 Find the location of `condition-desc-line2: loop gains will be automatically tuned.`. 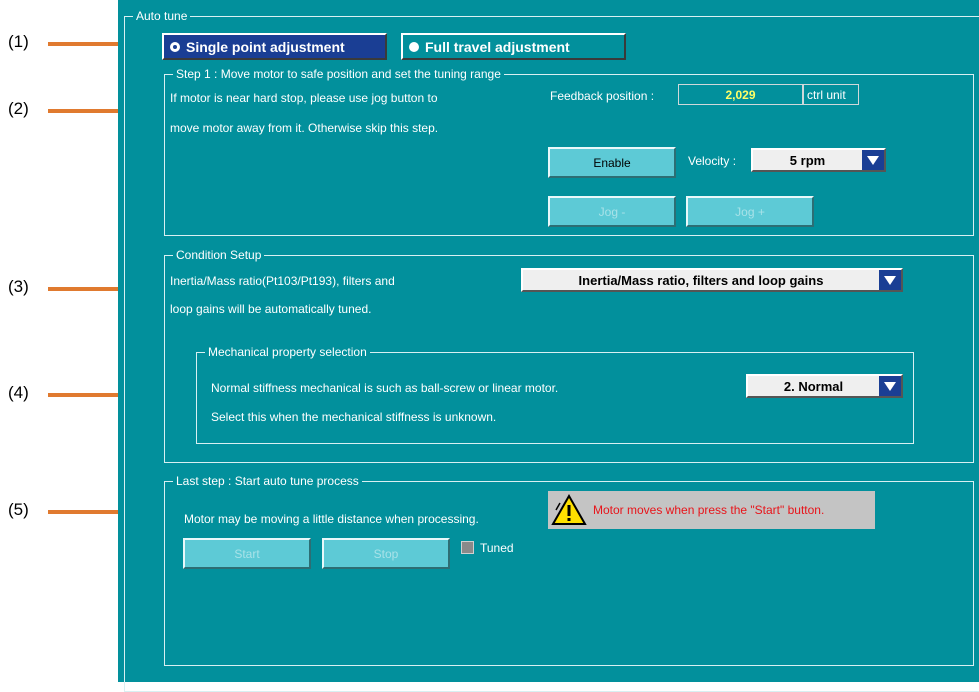

condition-desc-line2: loop gains will be automatically tuned. is located at coordinates (271, 309).